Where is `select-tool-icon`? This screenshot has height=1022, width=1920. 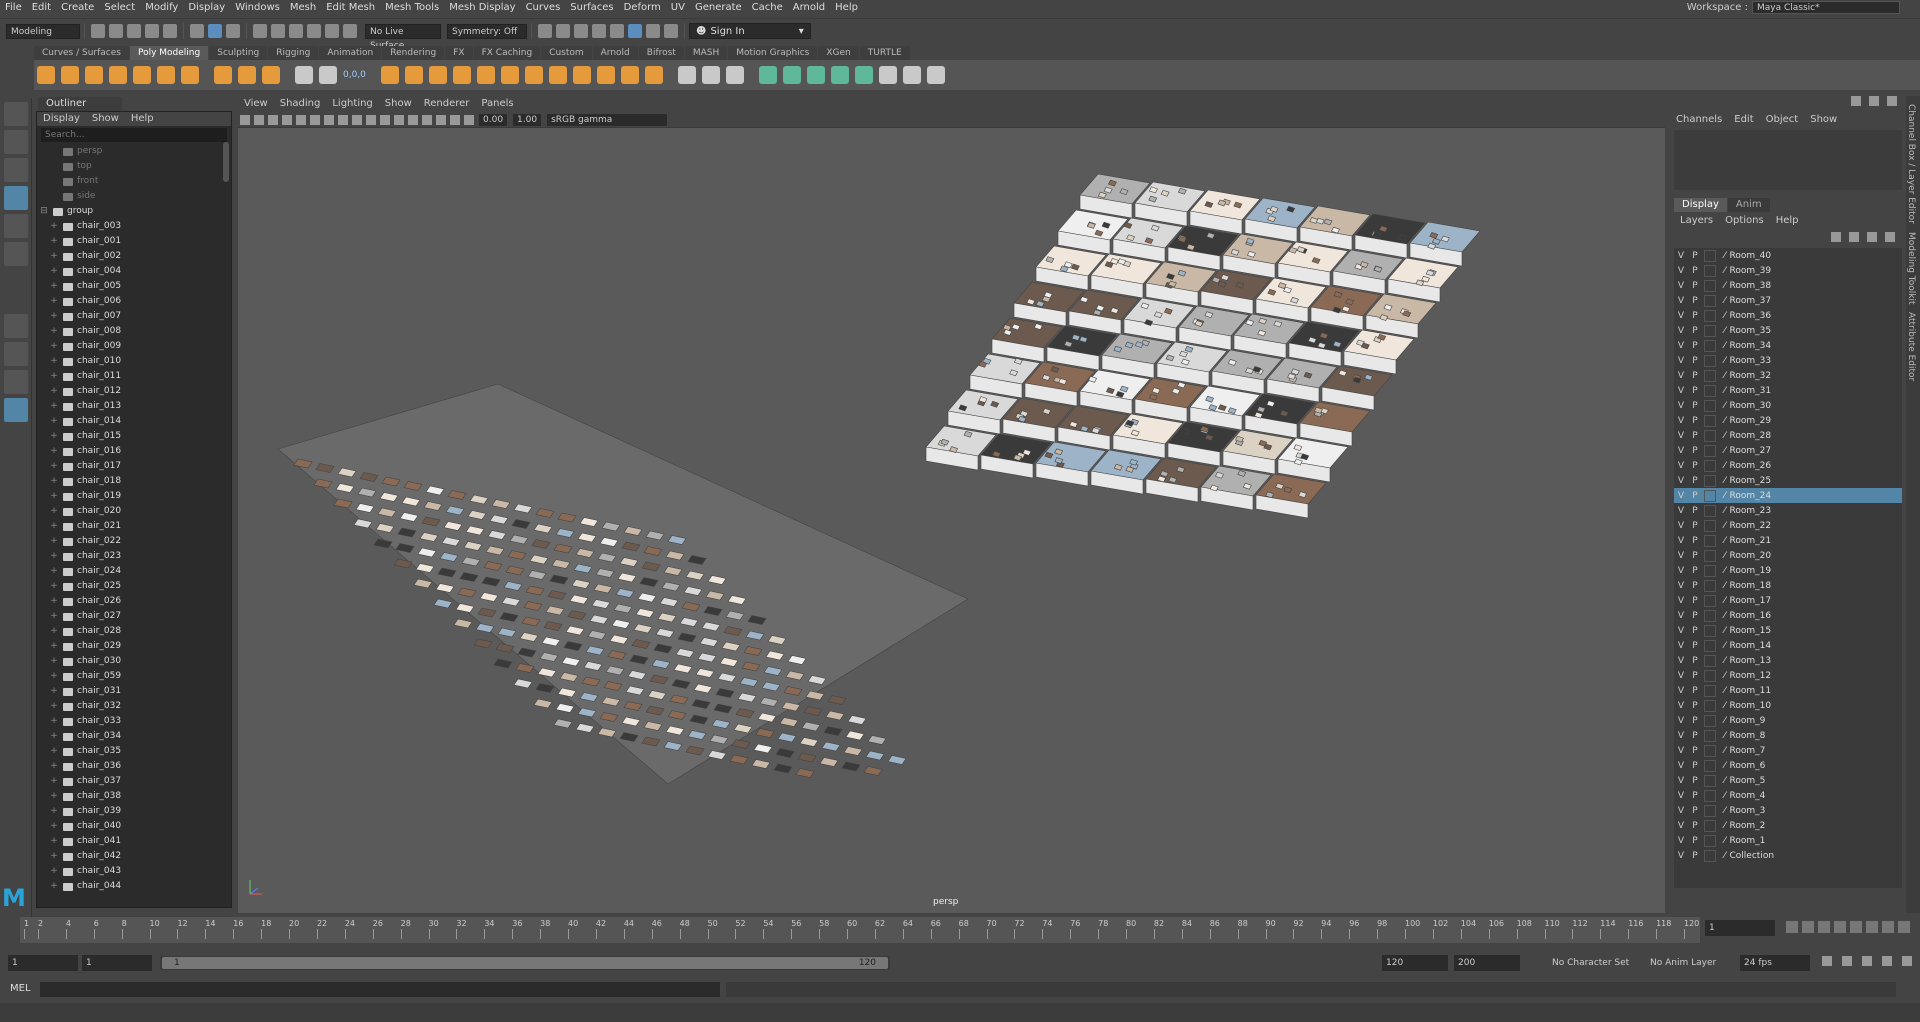 select-tool-icon is located at coordinates (16, 114).